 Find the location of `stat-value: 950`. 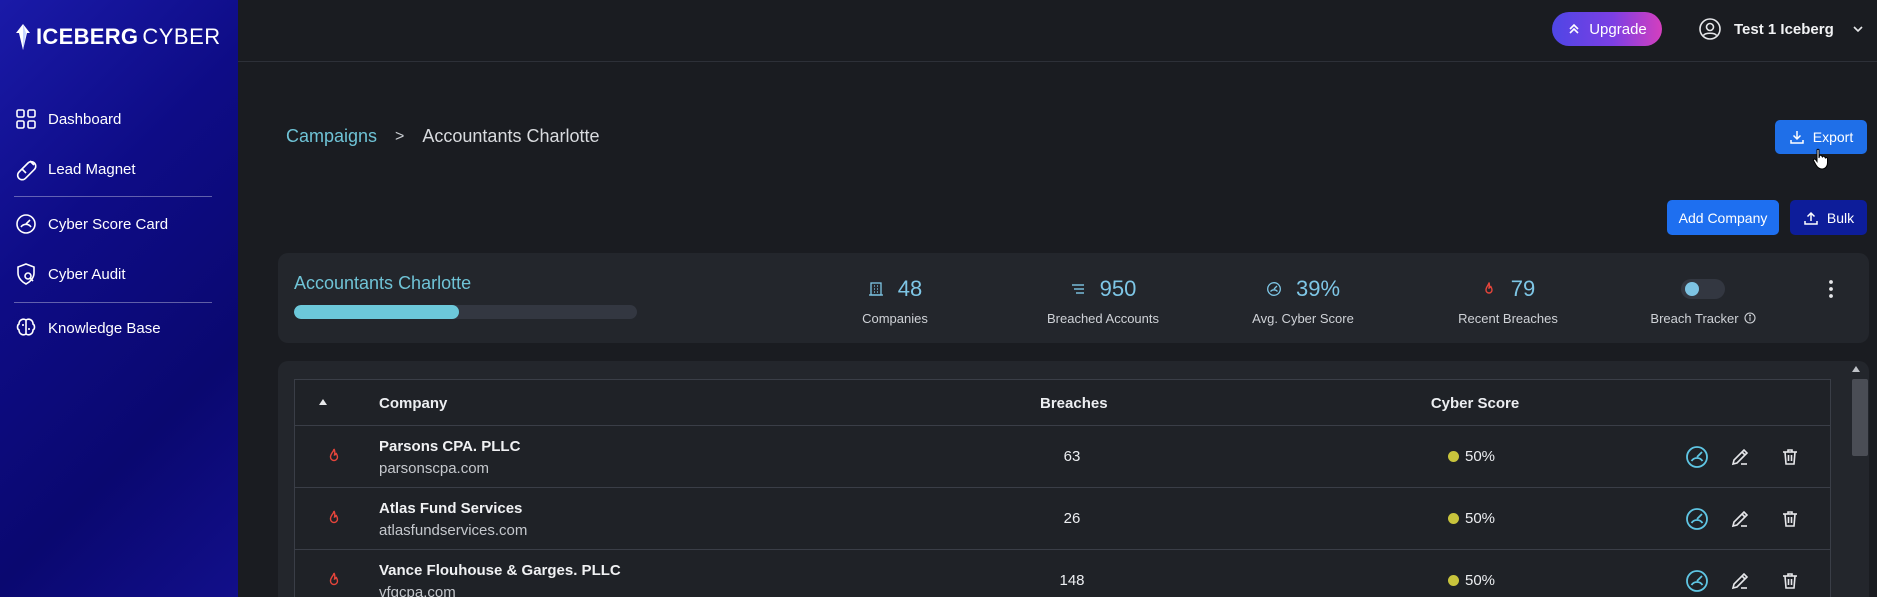

stat-value: 950 is located at coordinates (1118, 288).